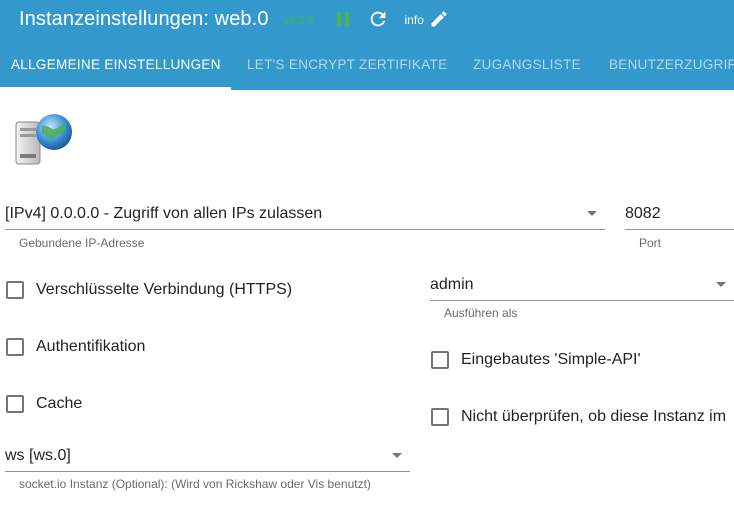  I want to click on run-as-select: admin, so click(582, 285).